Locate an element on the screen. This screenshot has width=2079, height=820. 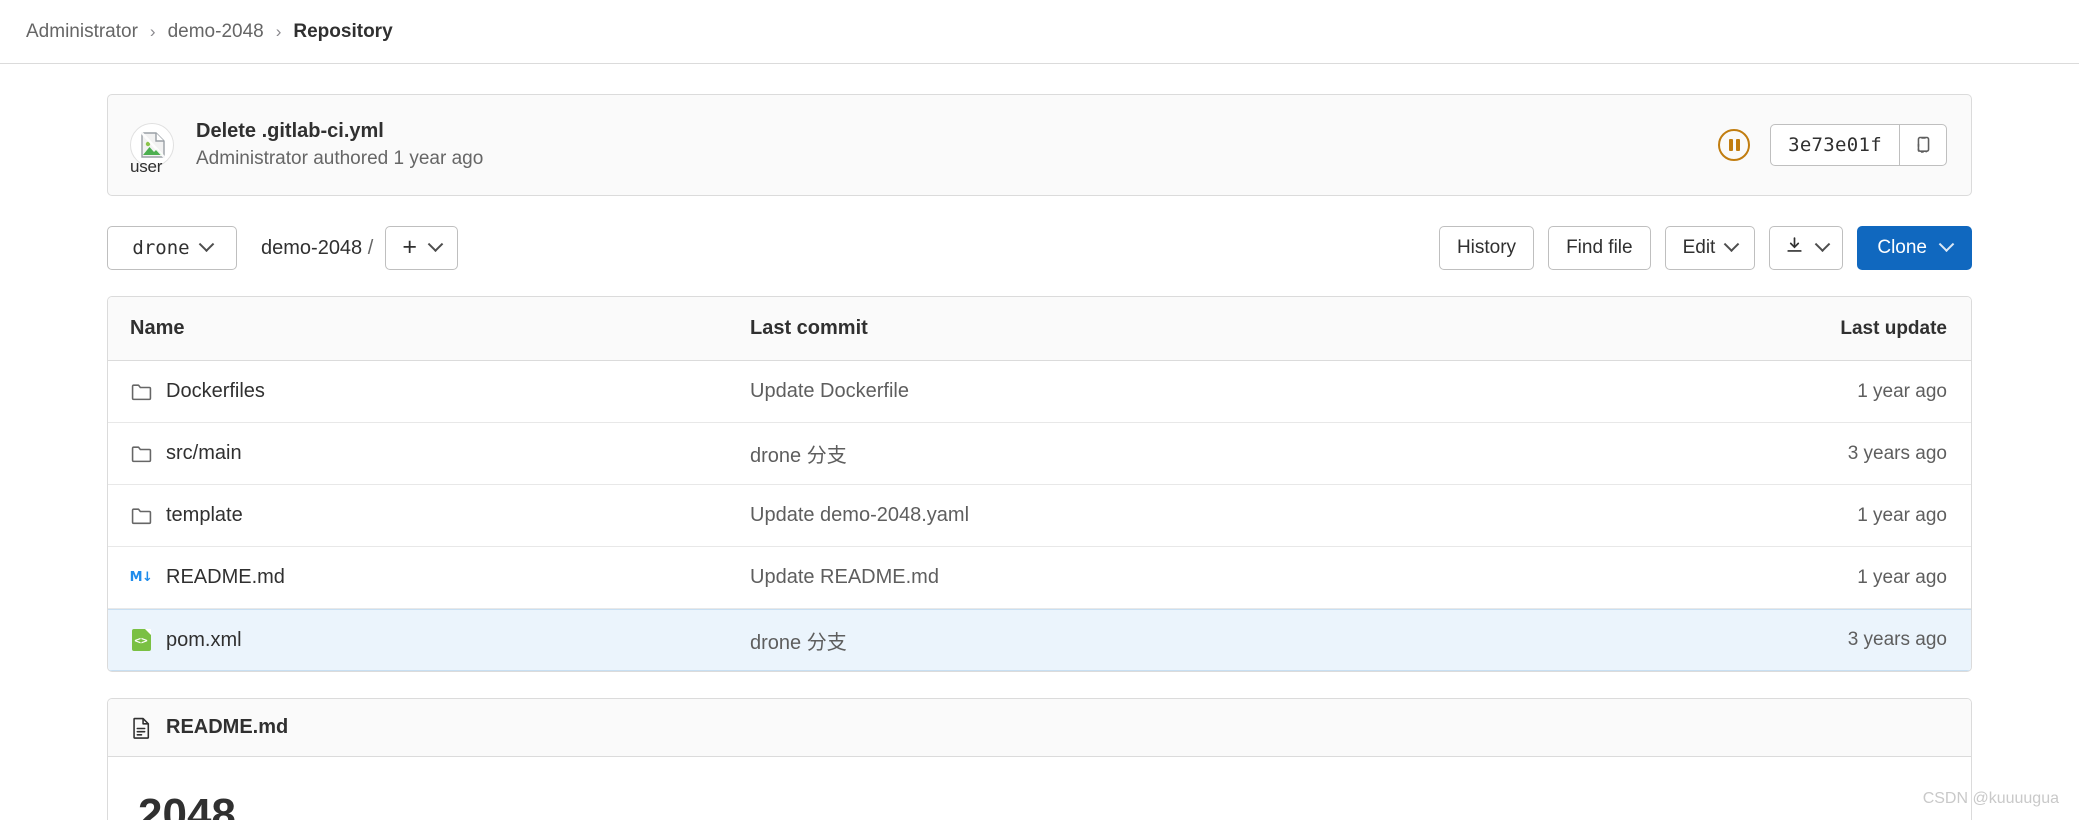
edit-label: Edit is located at coordinates (1699, 247).